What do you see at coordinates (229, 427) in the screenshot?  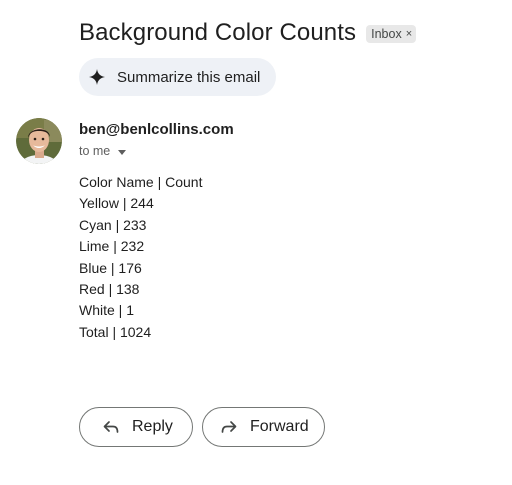 I see `forward-icon` at bounding box center [229, 427].